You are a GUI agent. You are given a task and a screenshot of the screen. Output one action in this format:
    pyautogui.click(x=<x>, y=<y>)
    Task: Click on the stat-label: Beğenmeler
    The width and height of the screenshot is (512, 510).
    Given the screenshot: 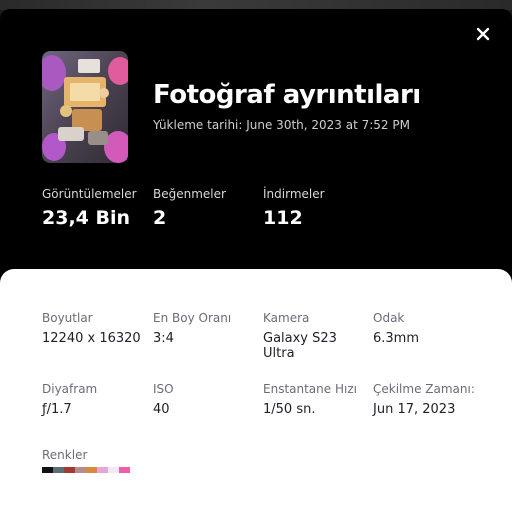 What is the action you would take?
    pyautogui.click(x=189, y=194)
    